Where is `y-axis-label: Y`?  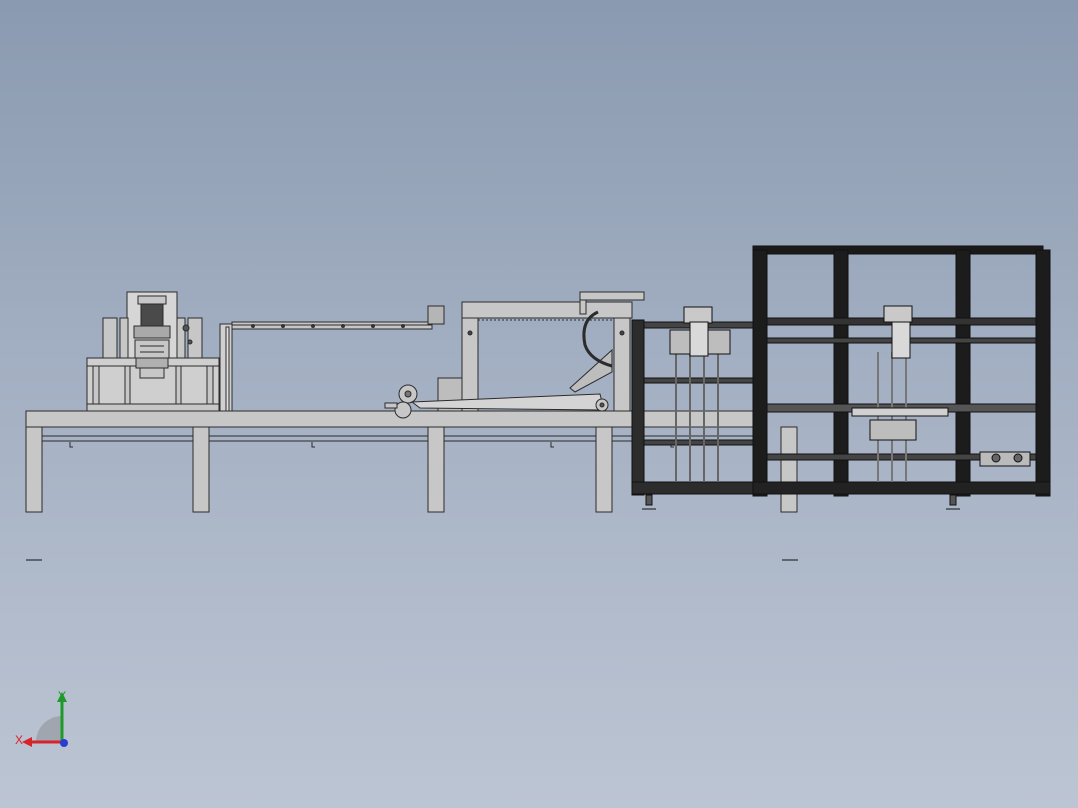 y-axis-label: Y is located at coordinates (62, 696).